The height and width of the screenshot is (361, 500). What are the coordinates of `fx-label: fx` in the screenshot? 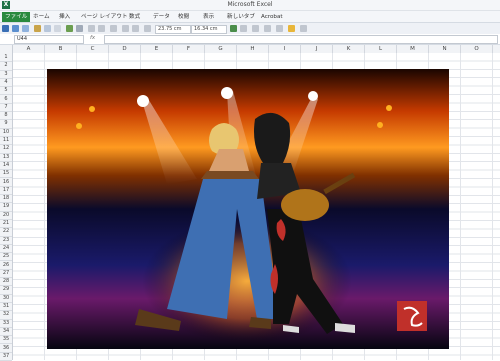 It's located at (92, 38).